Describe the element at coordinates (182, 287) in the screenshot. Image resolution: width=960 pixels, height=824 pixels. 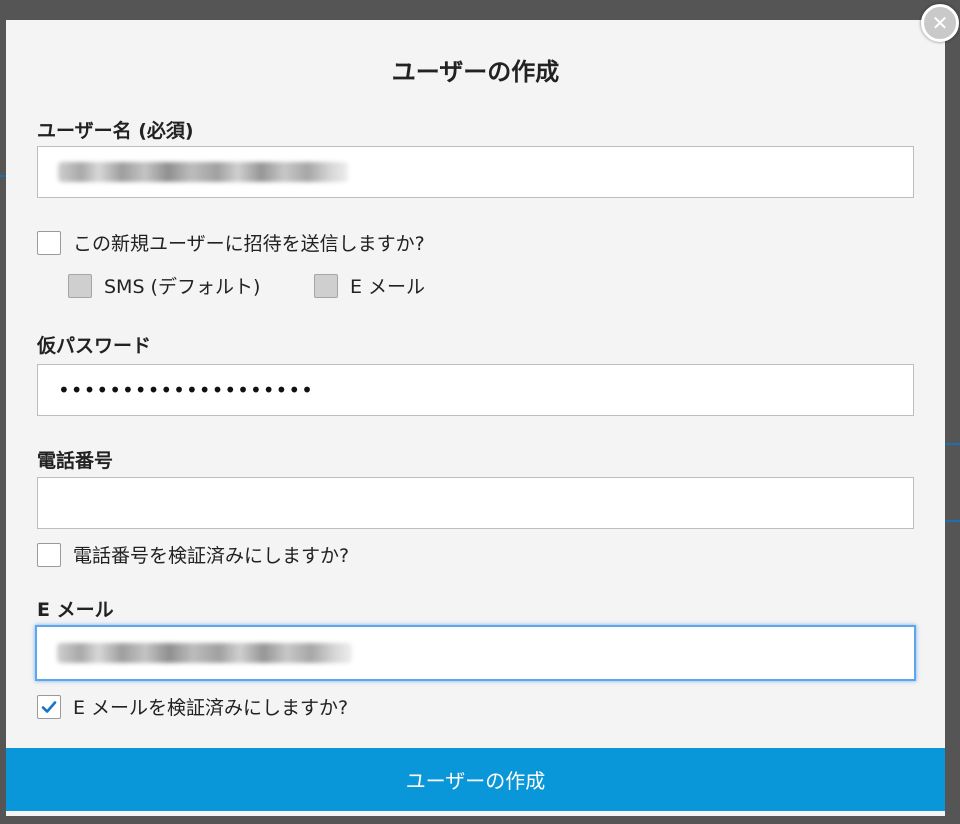
I see `sms-label: SMS (デフォルト)` at that location.